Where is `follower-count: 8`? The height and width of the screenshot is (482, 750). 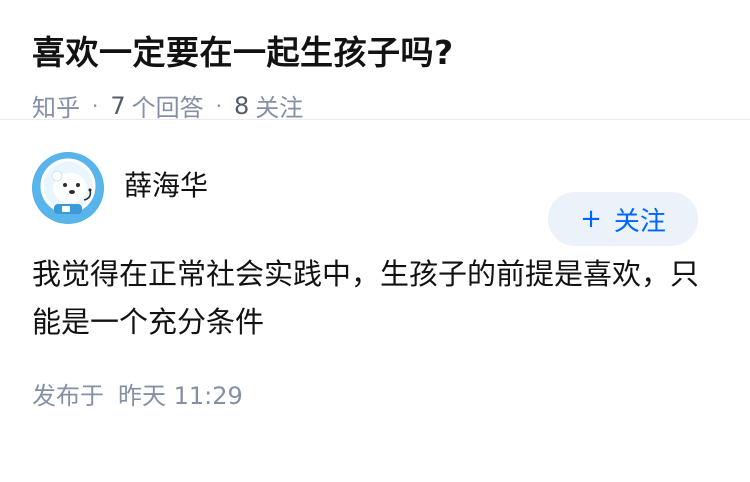
follower-count: 8 is located at coordinates (242, 105).